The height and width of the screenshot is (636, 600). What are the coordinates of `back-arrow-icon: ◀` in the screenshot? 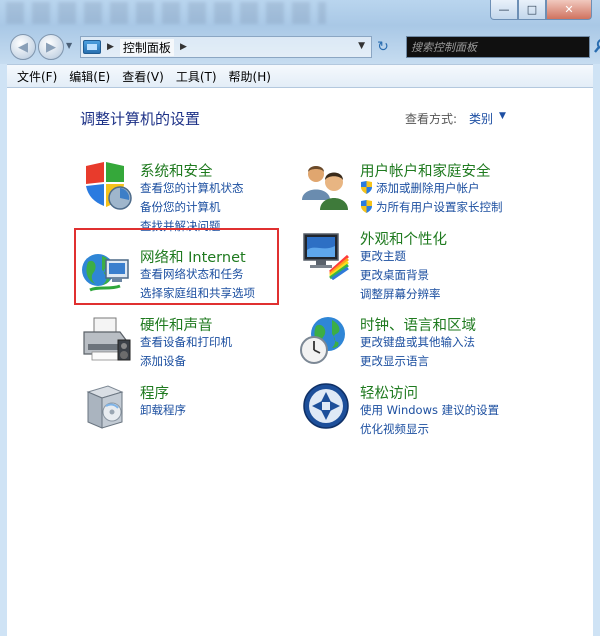 It's located at (23, 47).